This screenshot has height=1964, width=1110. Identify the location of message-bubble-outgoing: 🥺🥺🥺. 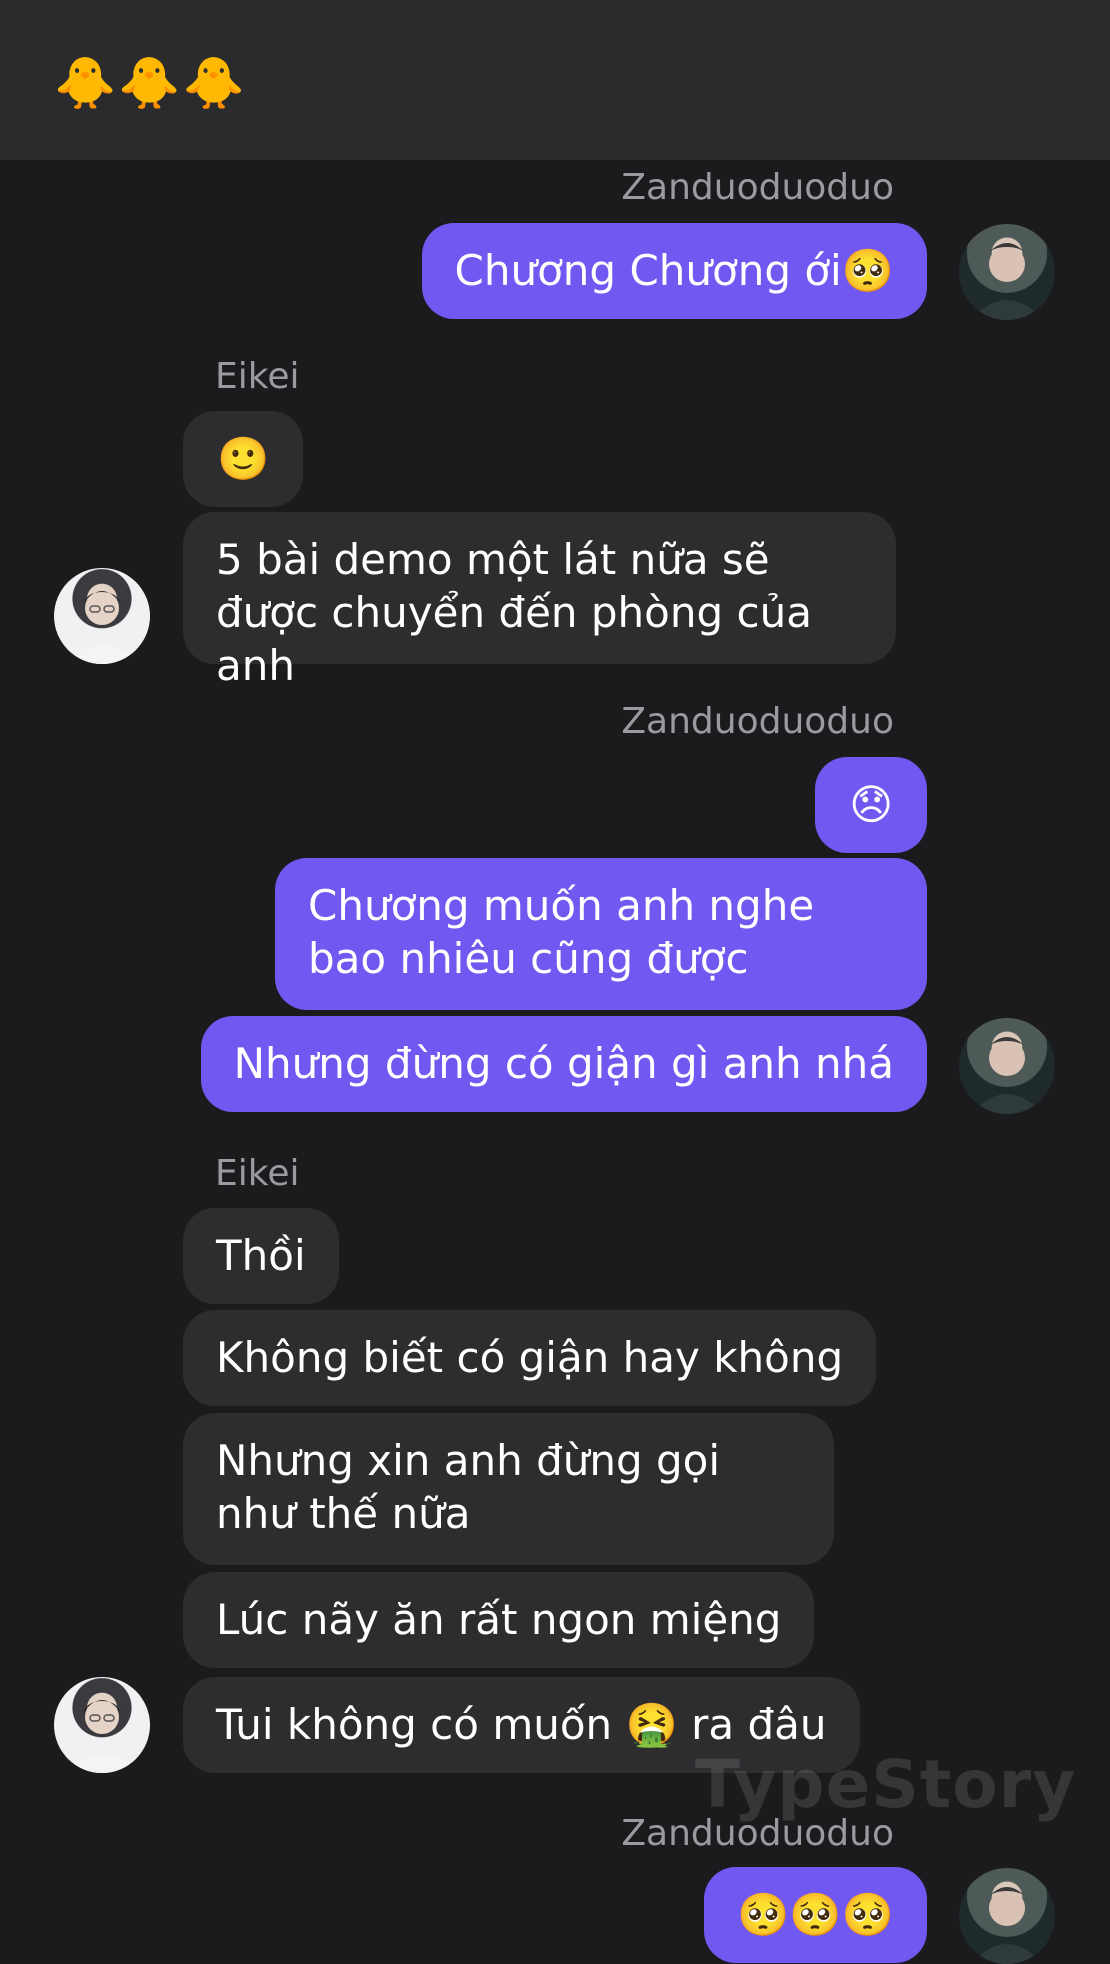
(815, 1915).